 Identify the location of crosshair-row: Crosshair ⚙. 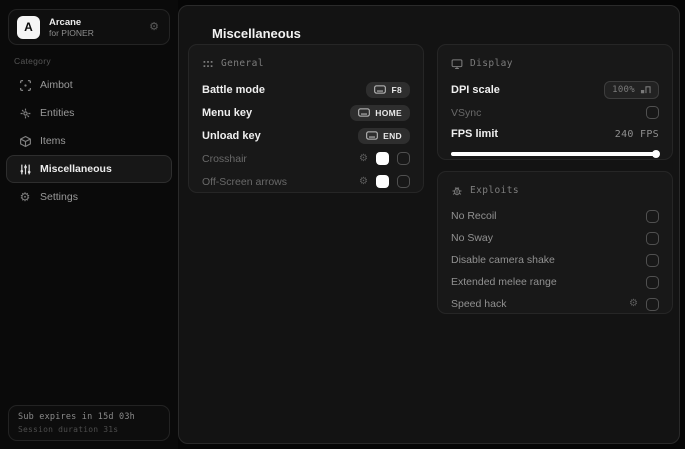
(306, 158).